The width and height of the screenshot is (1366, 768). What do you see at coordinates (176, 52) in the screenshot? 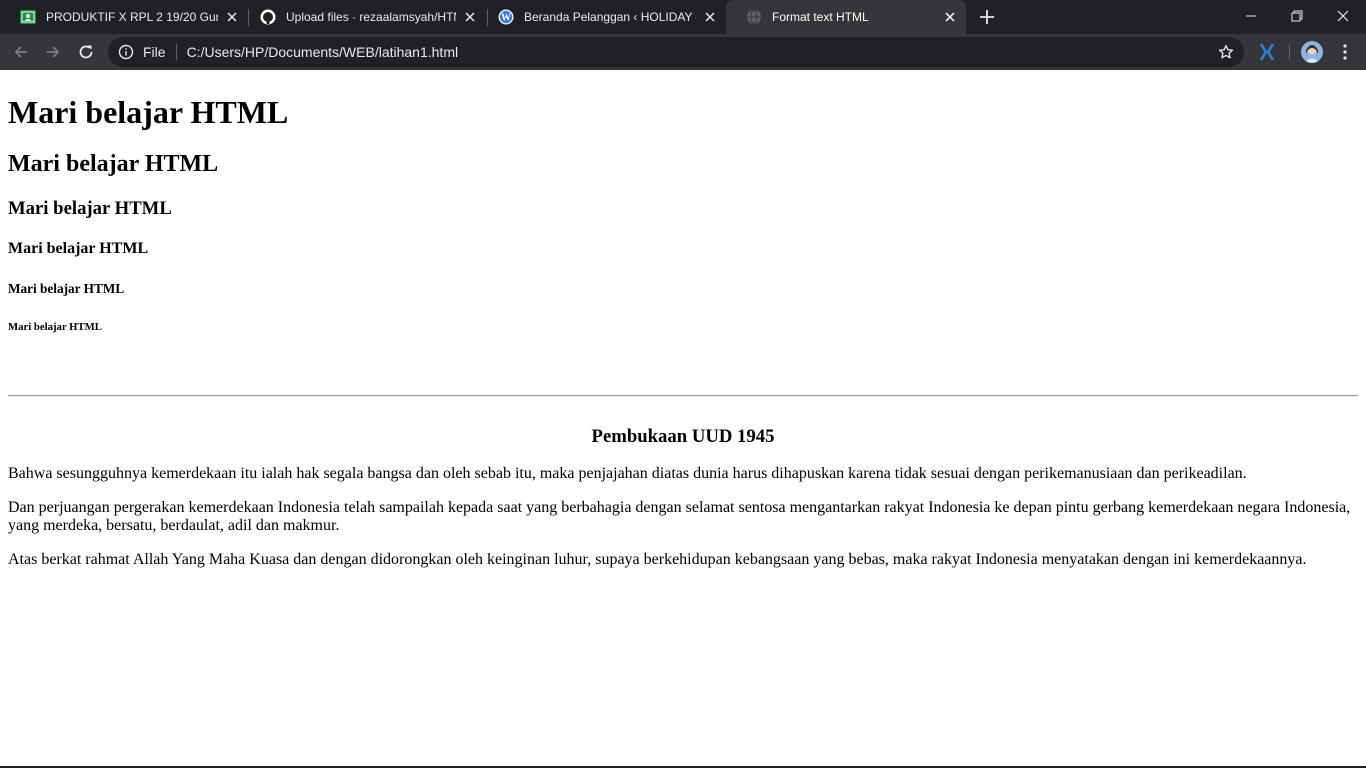
I see `omnibox-divider` at bounding box center [176, 52].